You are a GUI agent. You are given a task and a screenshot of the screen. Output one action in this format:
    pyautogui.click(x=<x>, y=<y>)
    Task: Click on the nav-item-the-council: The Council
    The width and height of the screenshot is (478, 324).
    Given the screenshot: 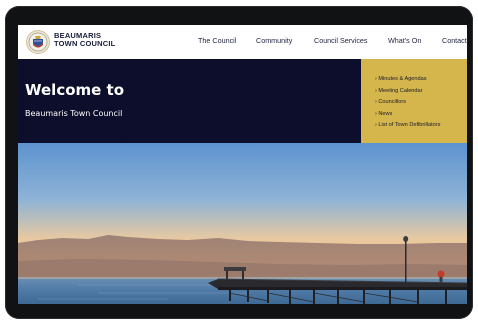 What is the action you would take?
    pyautogui.click(x=217, y=40)
    